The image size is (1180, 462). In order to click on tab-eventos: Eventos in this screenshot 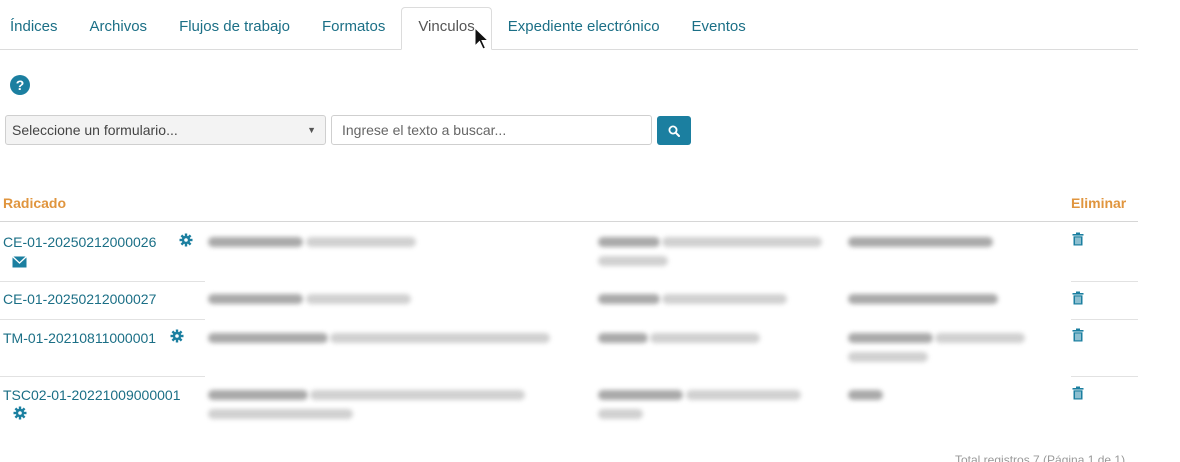, I will do `click(719, 28)`.